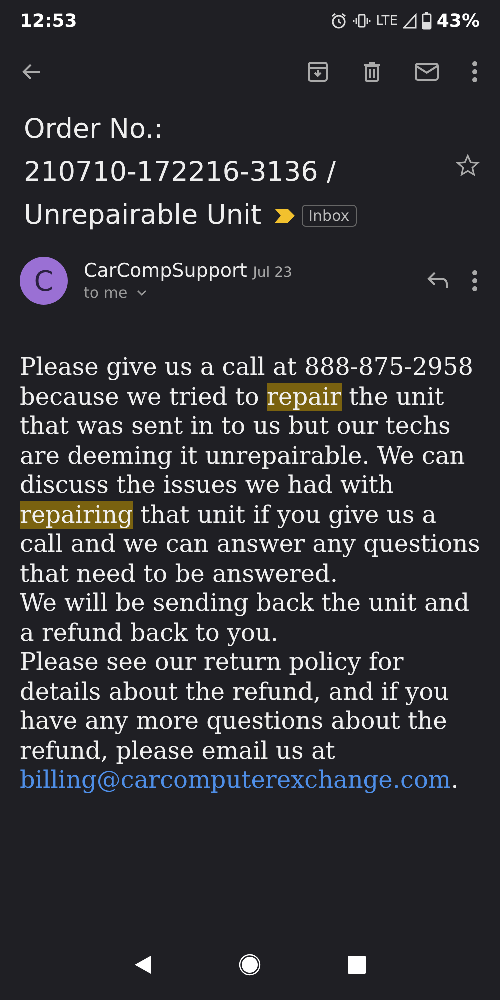 The height and width of the screenshot is (1000, 500). What do you see at coordinates (245, 618) in the screenshot?
I see `message-paragraph: We will be sending back the unit and a refund back to you.` at bounding box center [245, 618].